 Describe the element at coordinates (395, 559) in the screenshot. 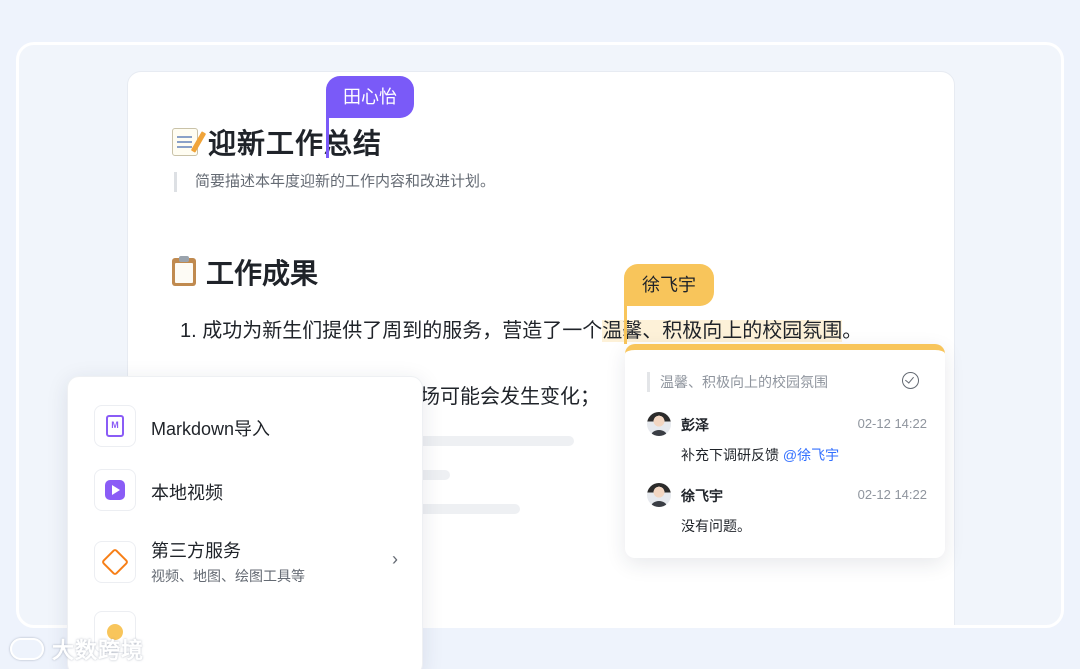

I see `chevron-right-icon: ›` at that location.